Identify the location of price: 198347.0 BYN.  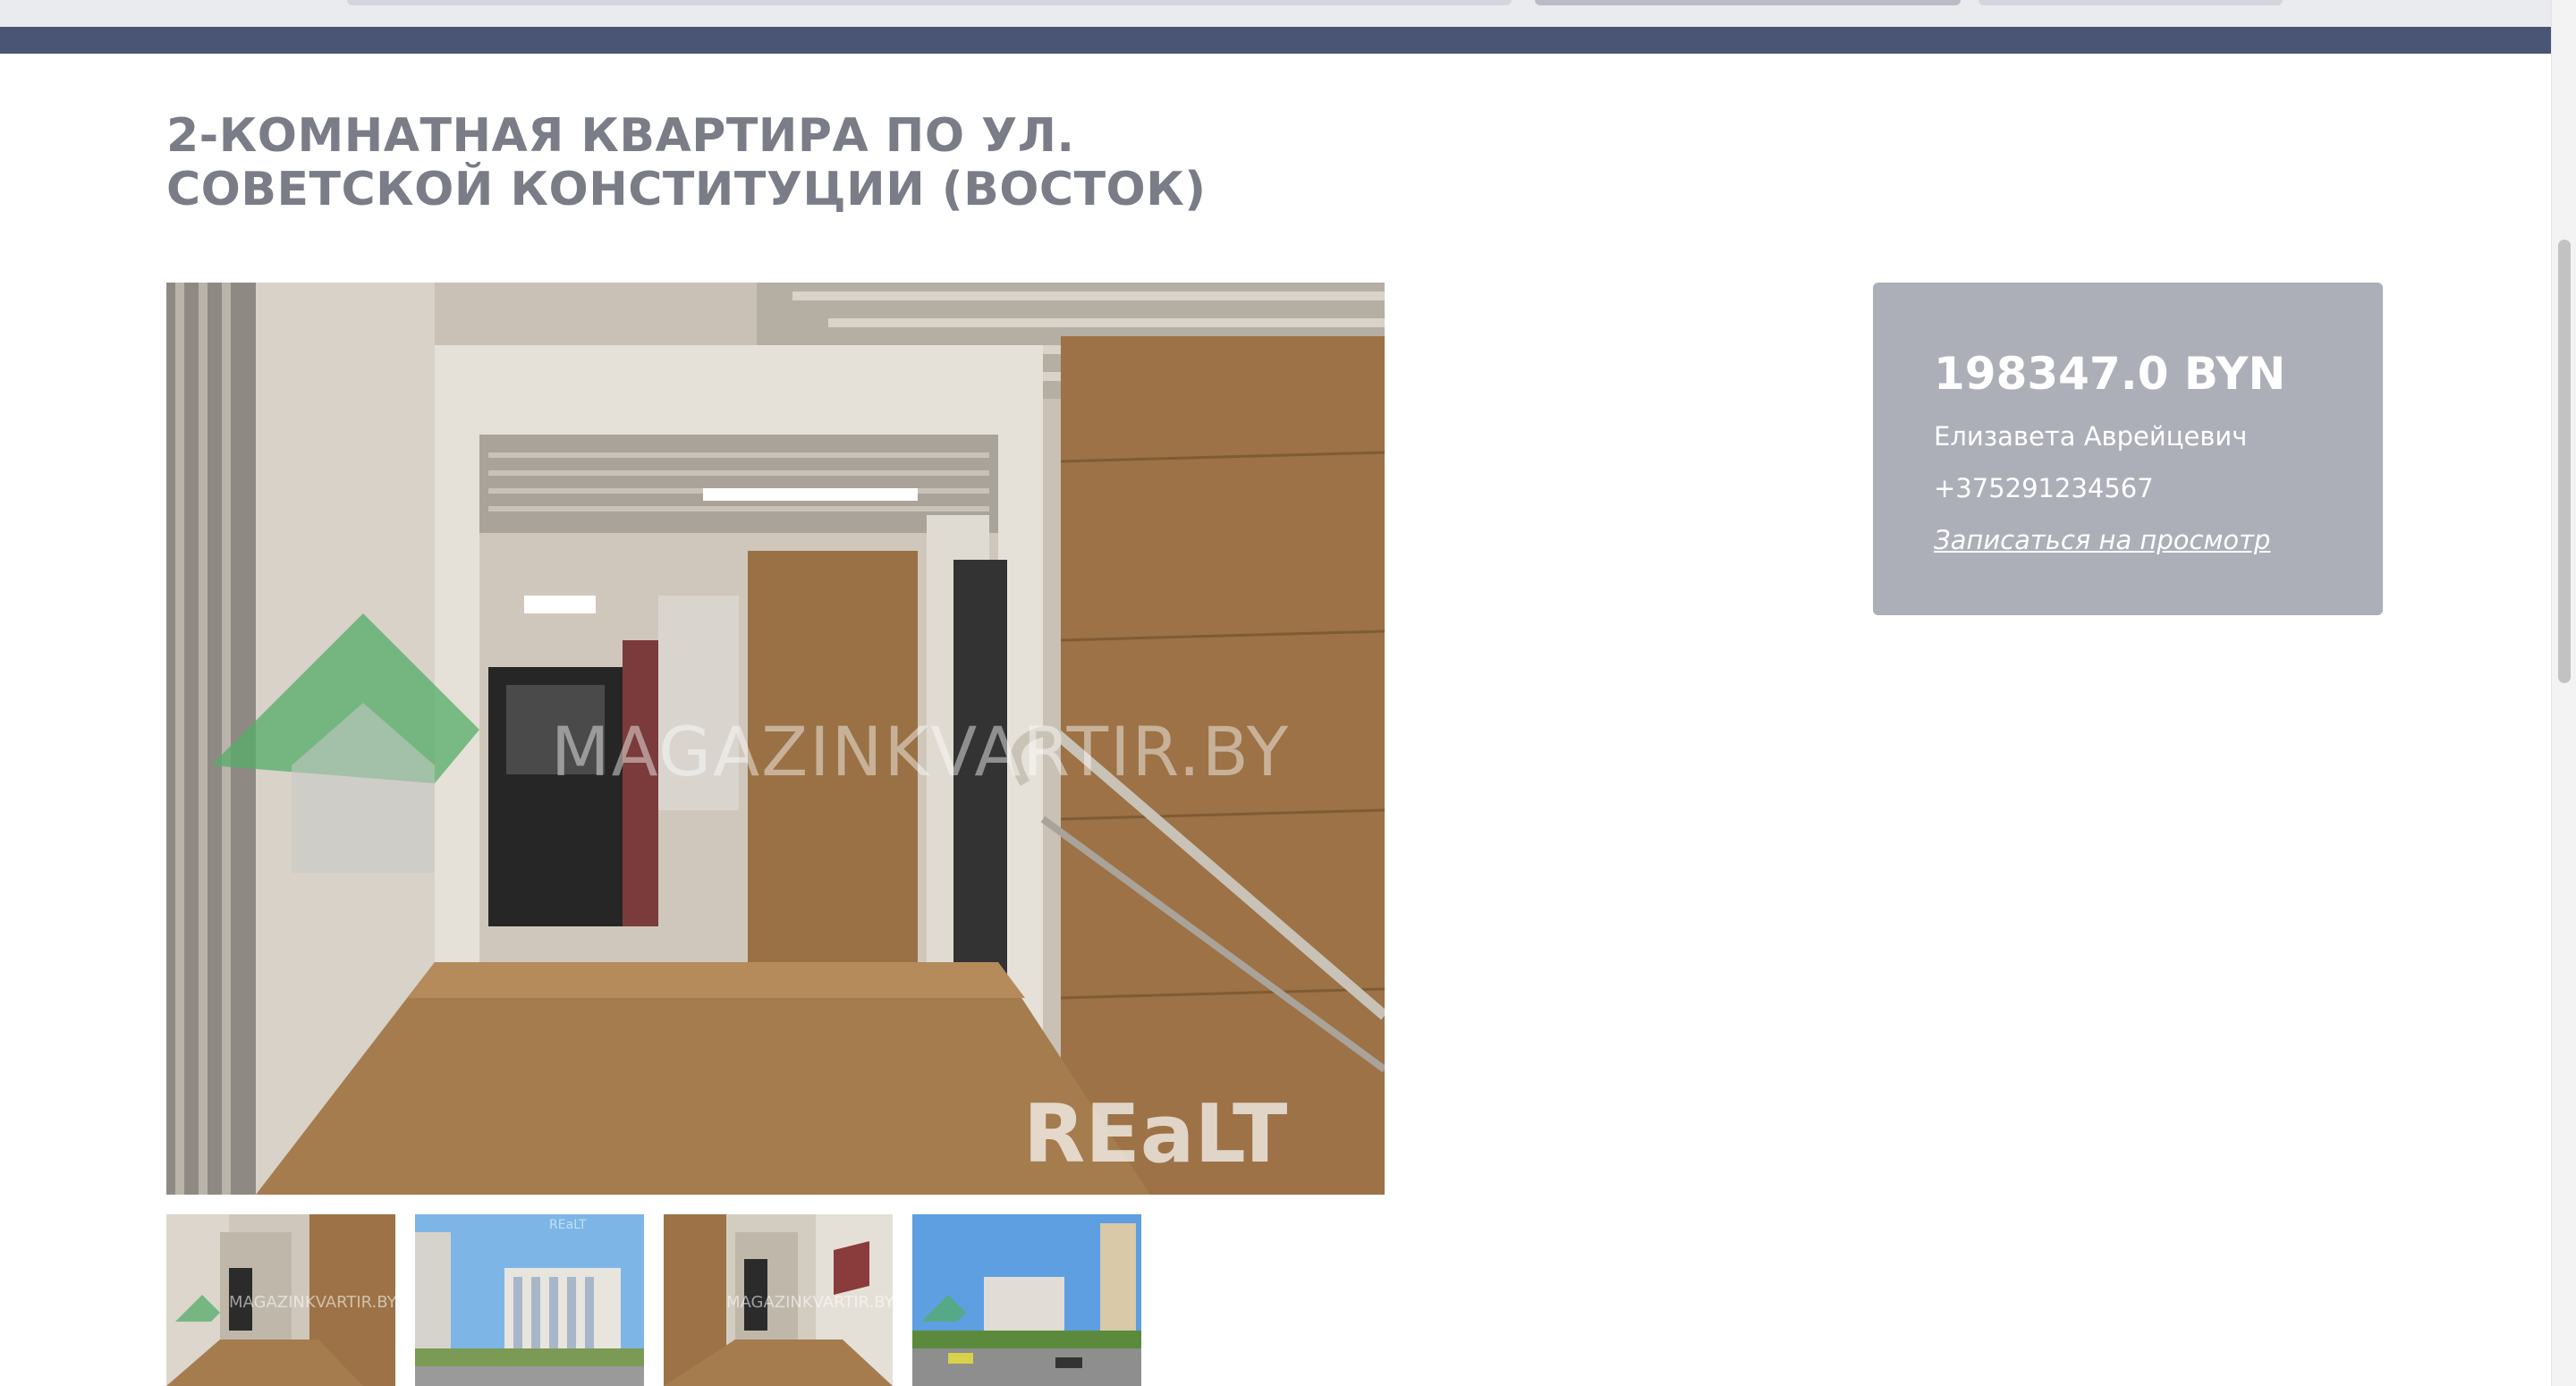
(2110, 374).